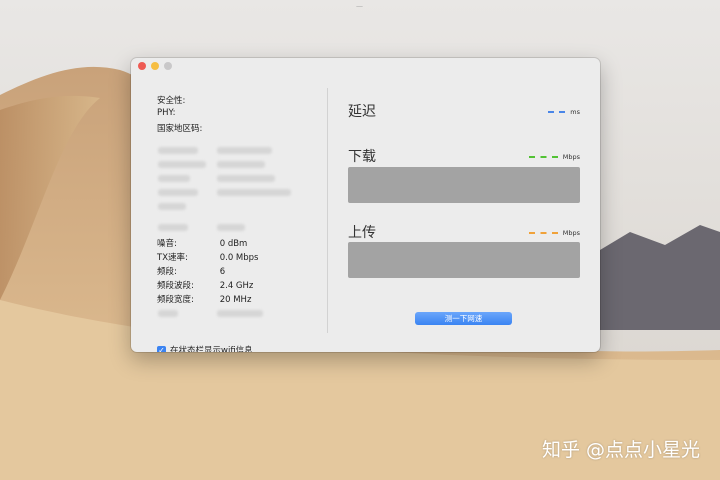  Describe the element at coordinates (171, 101) in the screenshot. I see `security-label: 安全性:` at that location.